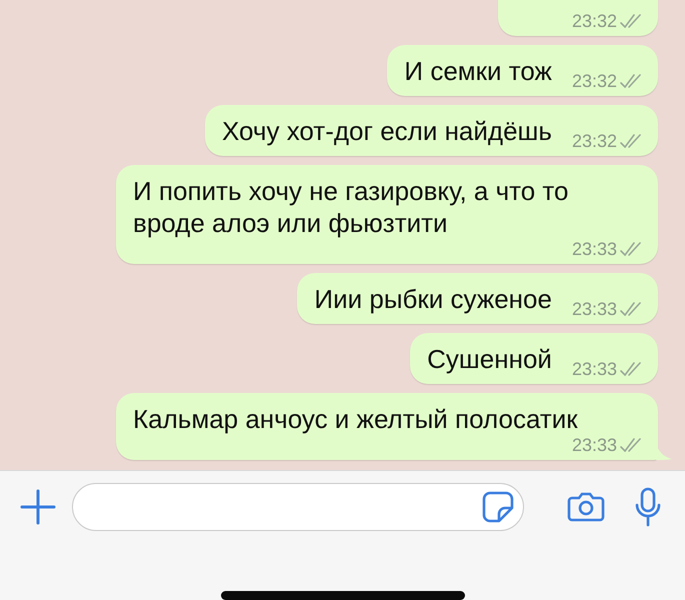  Describe the element at coordinates (648, 507) in the screenshot. I see `microphone-icon` at that location.